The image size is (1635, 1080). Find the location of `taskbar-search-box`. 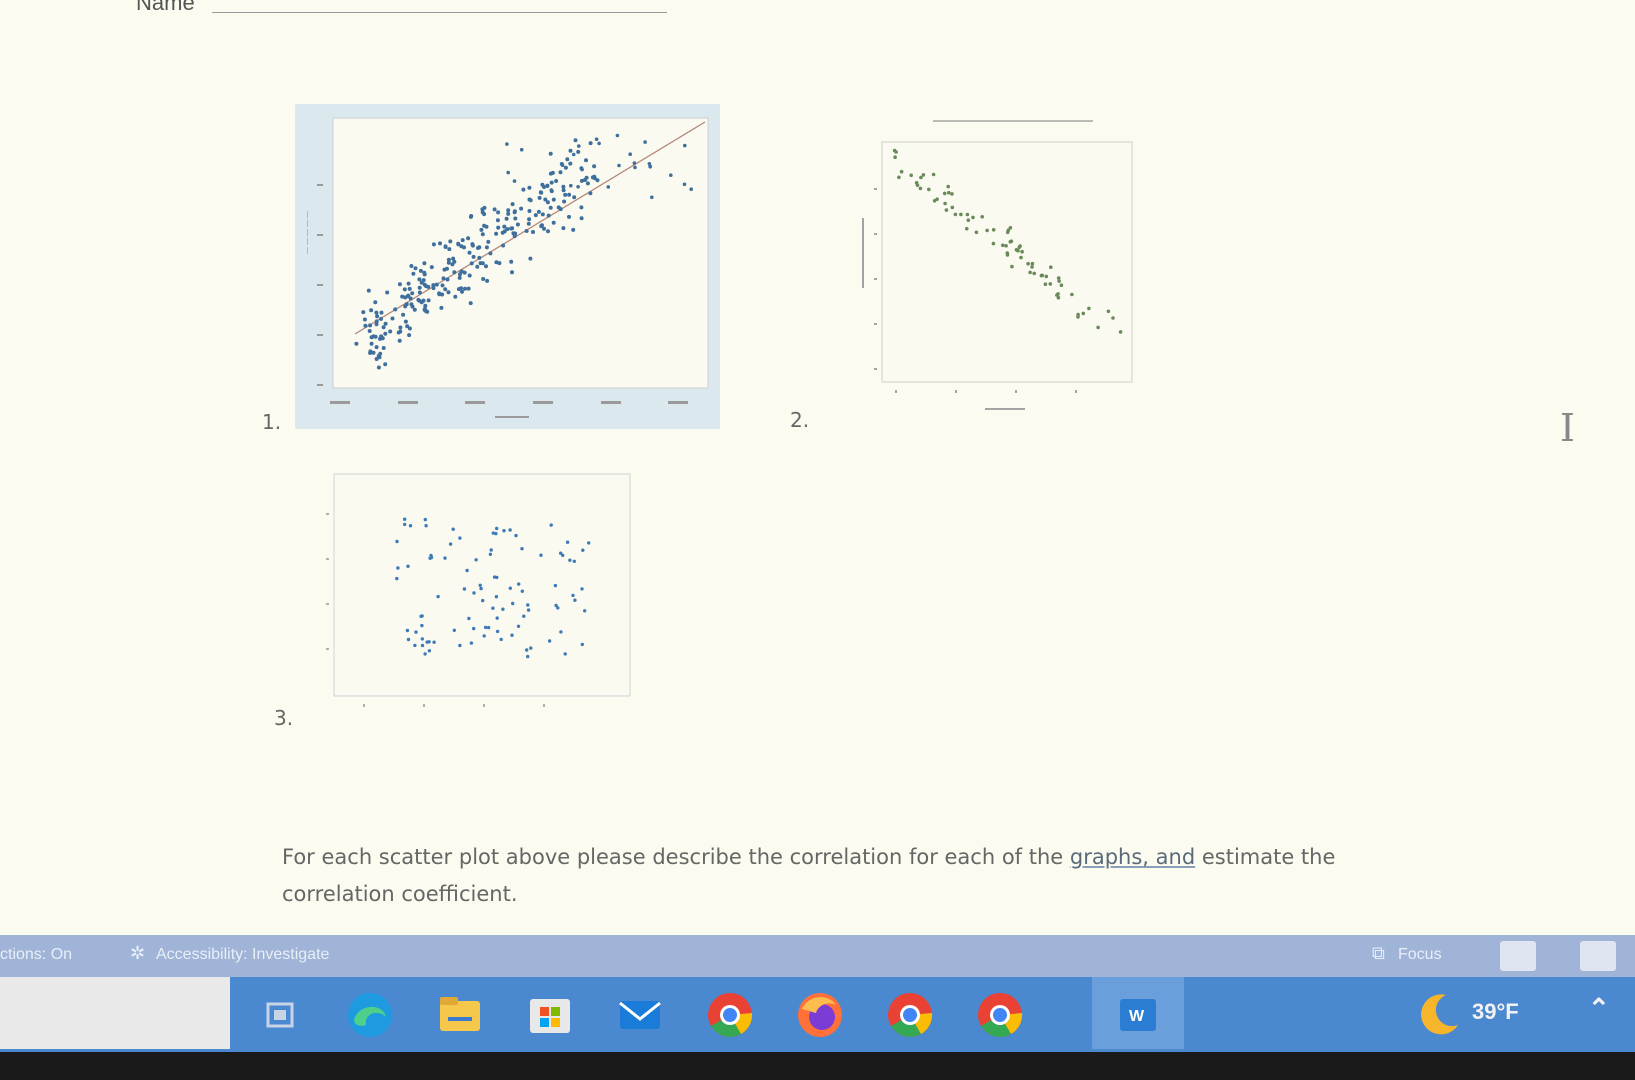

taskbar-search-box is located at coordinates (115, 1013).